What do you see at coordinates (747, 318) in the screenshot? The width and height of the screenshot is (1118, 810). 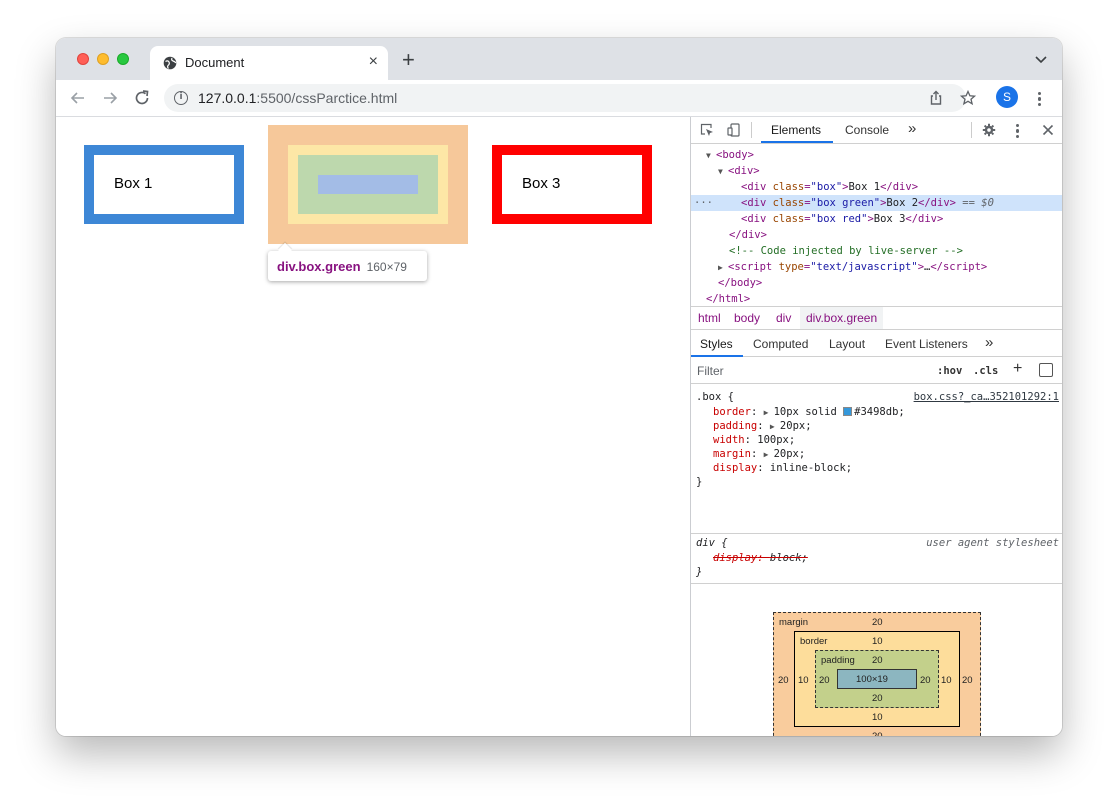 I see `breadcrumb-body: body` at bounding box center [747, 318].